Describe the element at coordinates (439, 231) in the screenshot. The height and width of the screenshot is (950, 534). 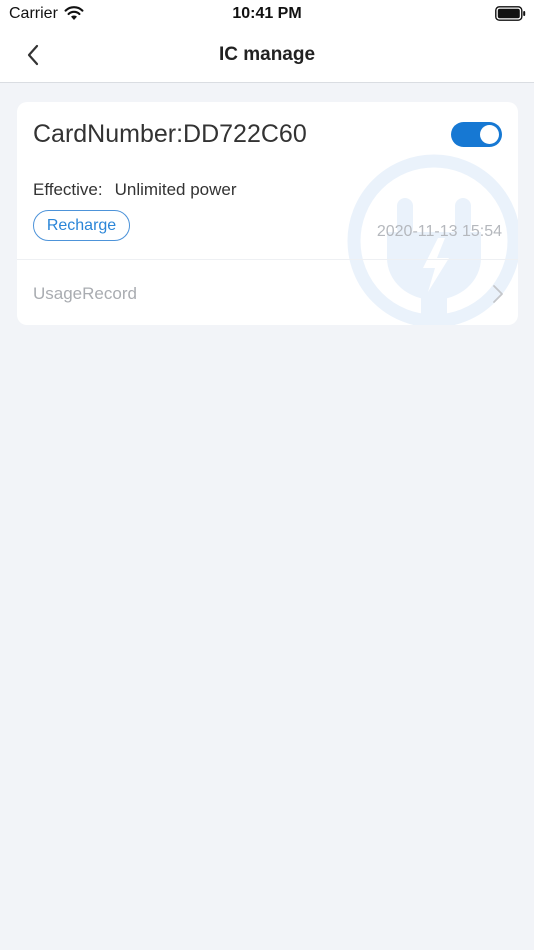
I see `card-timestamp: 2020-11-13 15:54` at that location.